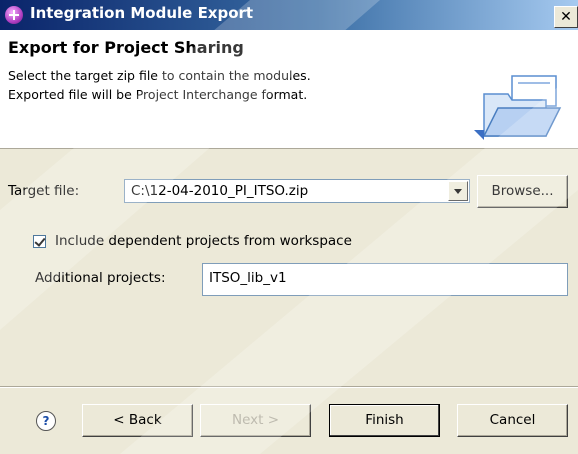 The image size is (578, 454). I want to click on target-file-label: Target file:, so click(44, 191).